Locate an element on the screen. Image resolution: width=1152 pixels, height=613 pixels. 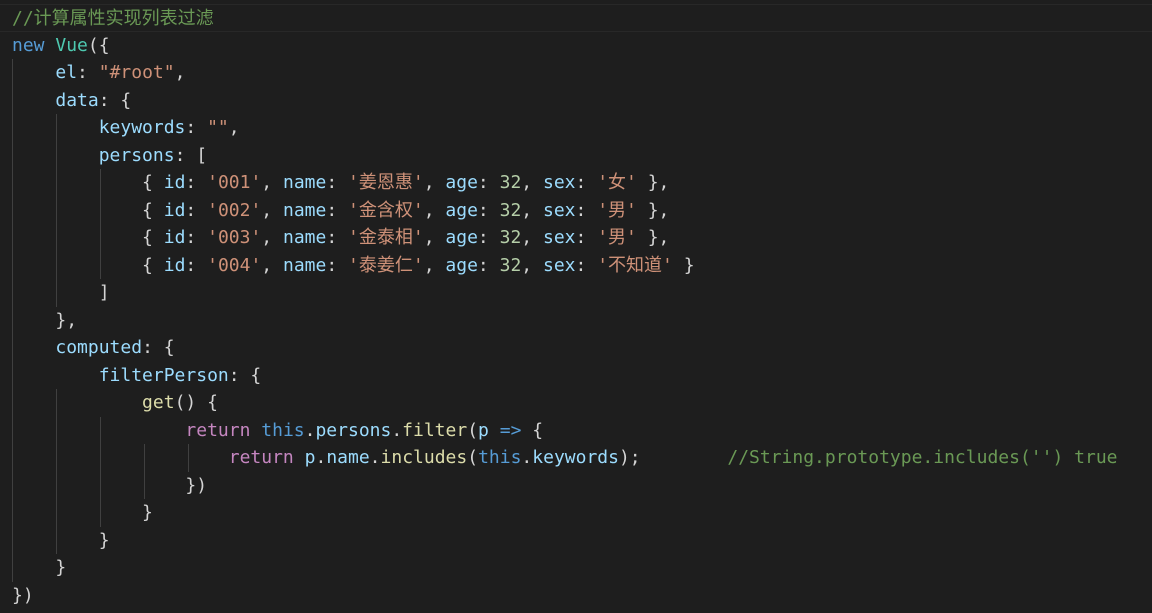
code-token: ( is located at coordinates (473, 457).